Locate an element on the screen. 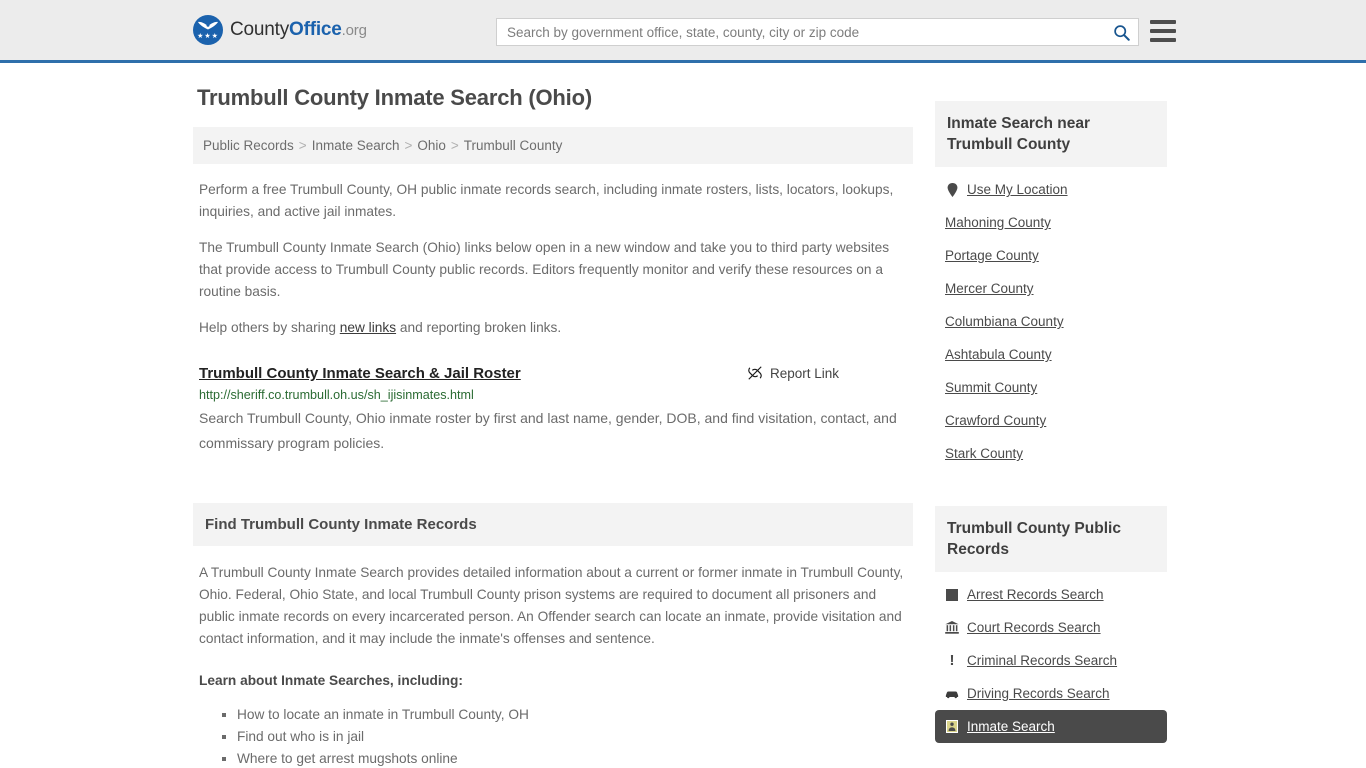  sidebar-item-ashtabula-county: Ashtabula County is located at coordinates (1051, 354).